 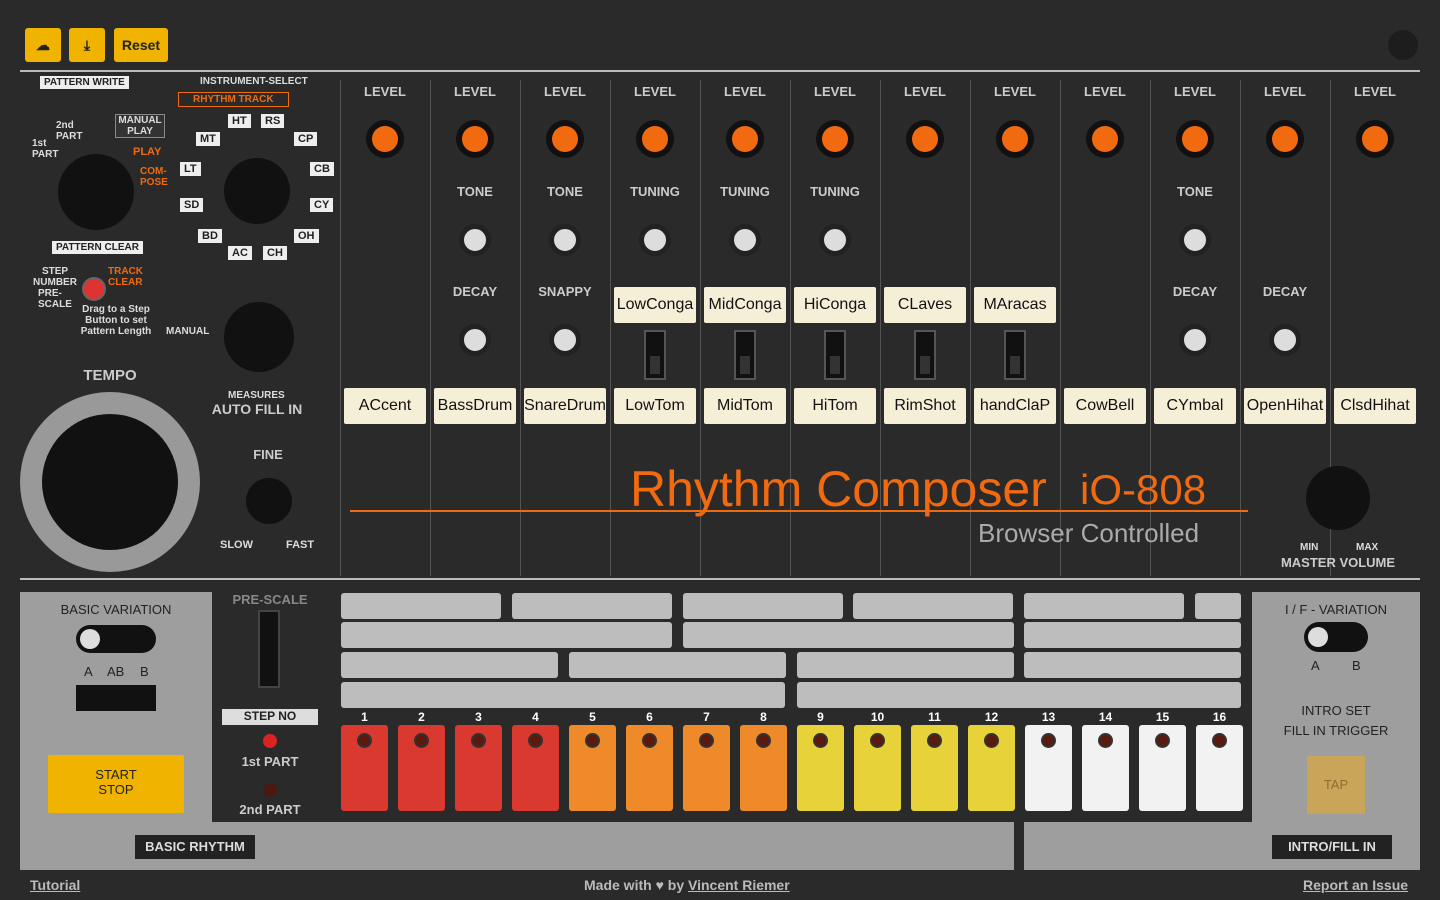 What do you see at coordinates (116, 639) in the screenshot?
I see `basic-variation-toggle` at bounding box center [116, 639].